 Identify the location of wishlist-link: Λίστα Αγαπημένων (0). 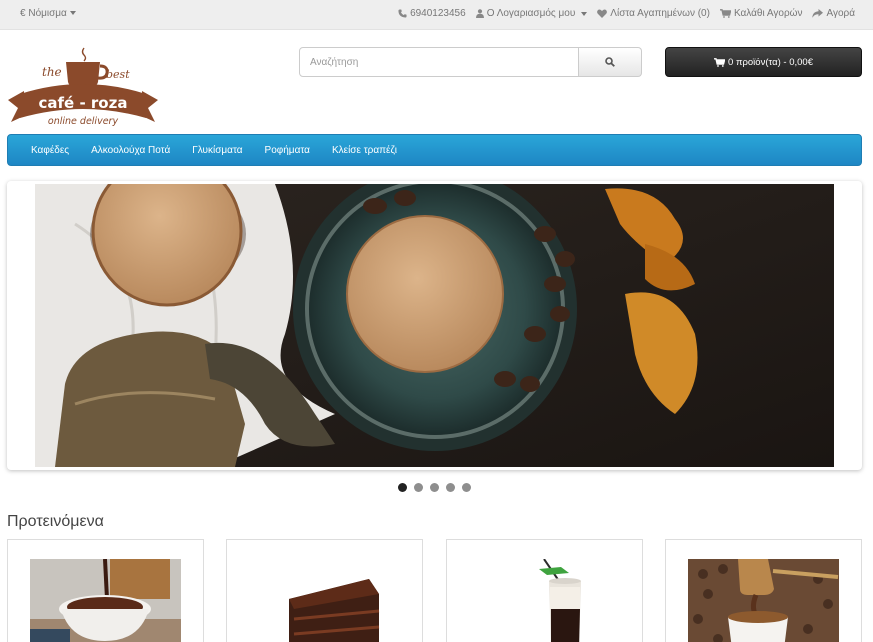
(653, 13).